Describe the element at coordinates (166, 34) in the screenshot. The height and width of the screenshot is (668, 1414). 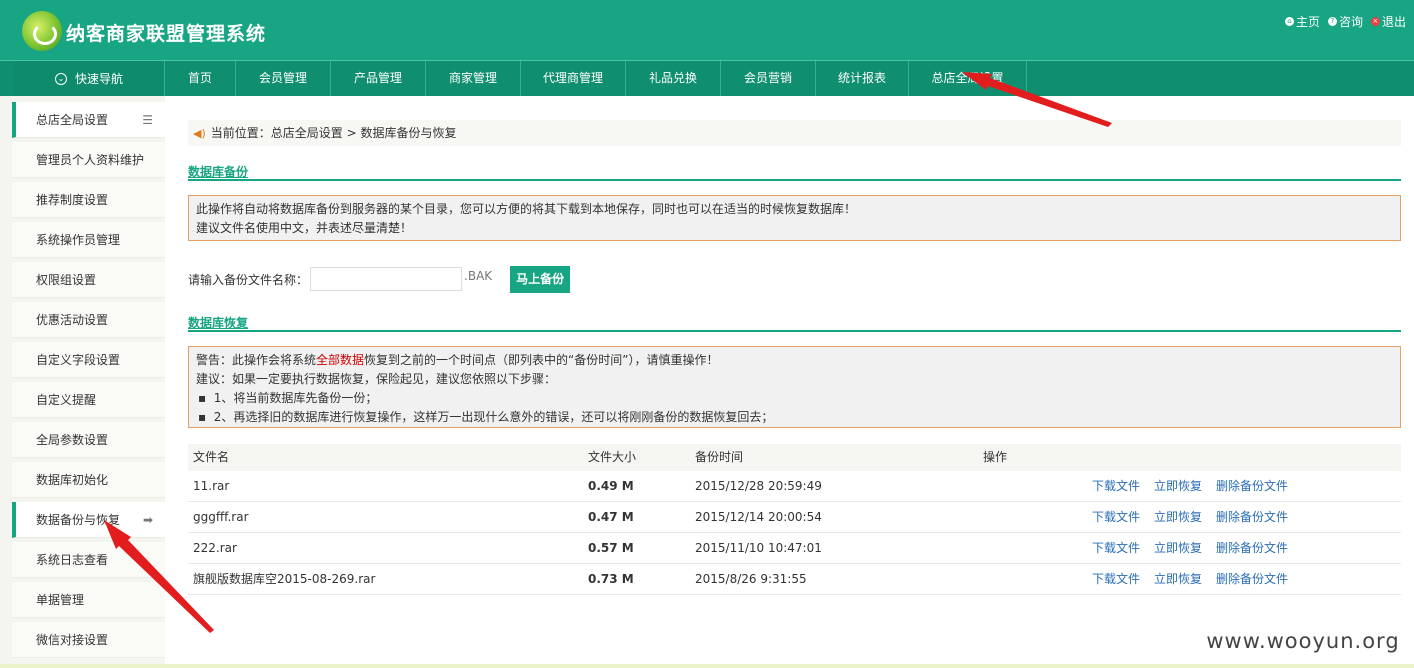
I see `app-title: 纳客商家联盟管理系统` at that location.